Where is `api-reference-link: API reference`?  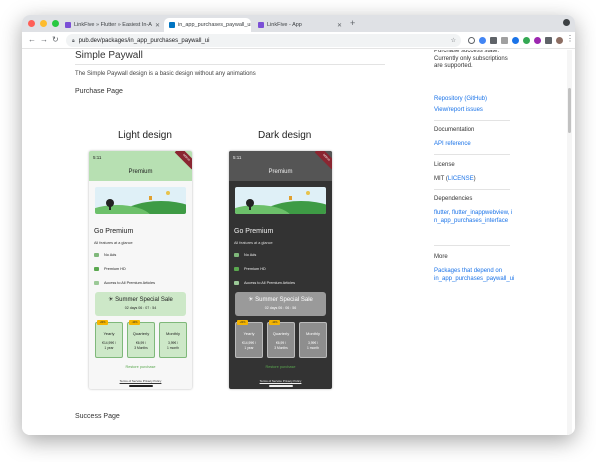
api-reference-link: API reference is located at coordinates (474, 145).